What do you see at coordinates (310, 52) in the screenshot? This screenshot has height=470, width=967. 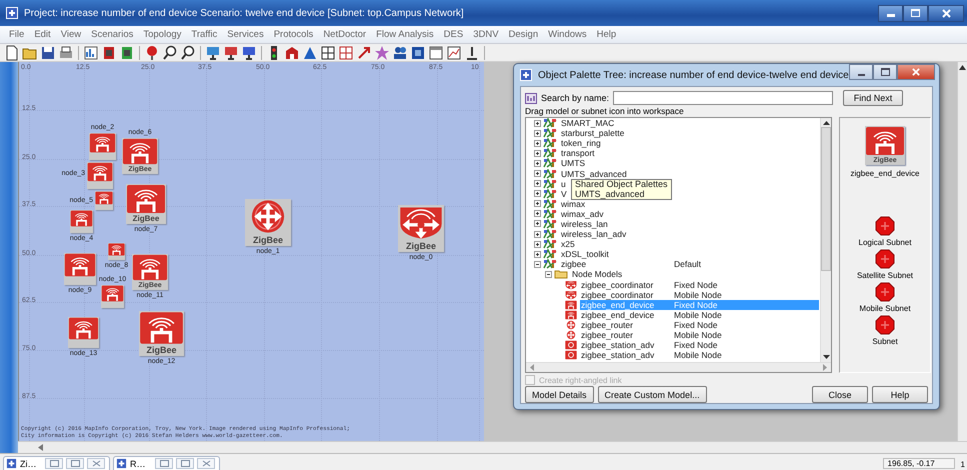 I see `triangle-icon` at bounding box center [310, 52].